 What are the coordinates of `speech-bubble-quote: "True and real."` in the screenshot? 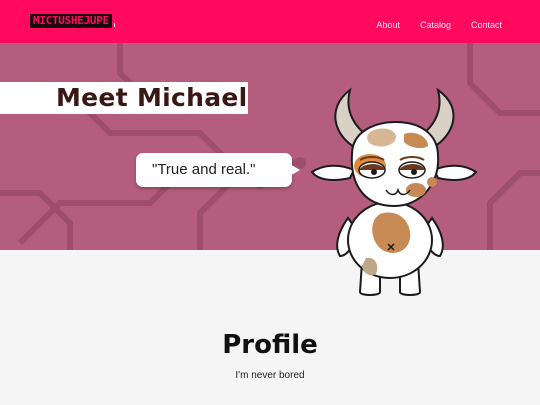 It's located at (204, 169).